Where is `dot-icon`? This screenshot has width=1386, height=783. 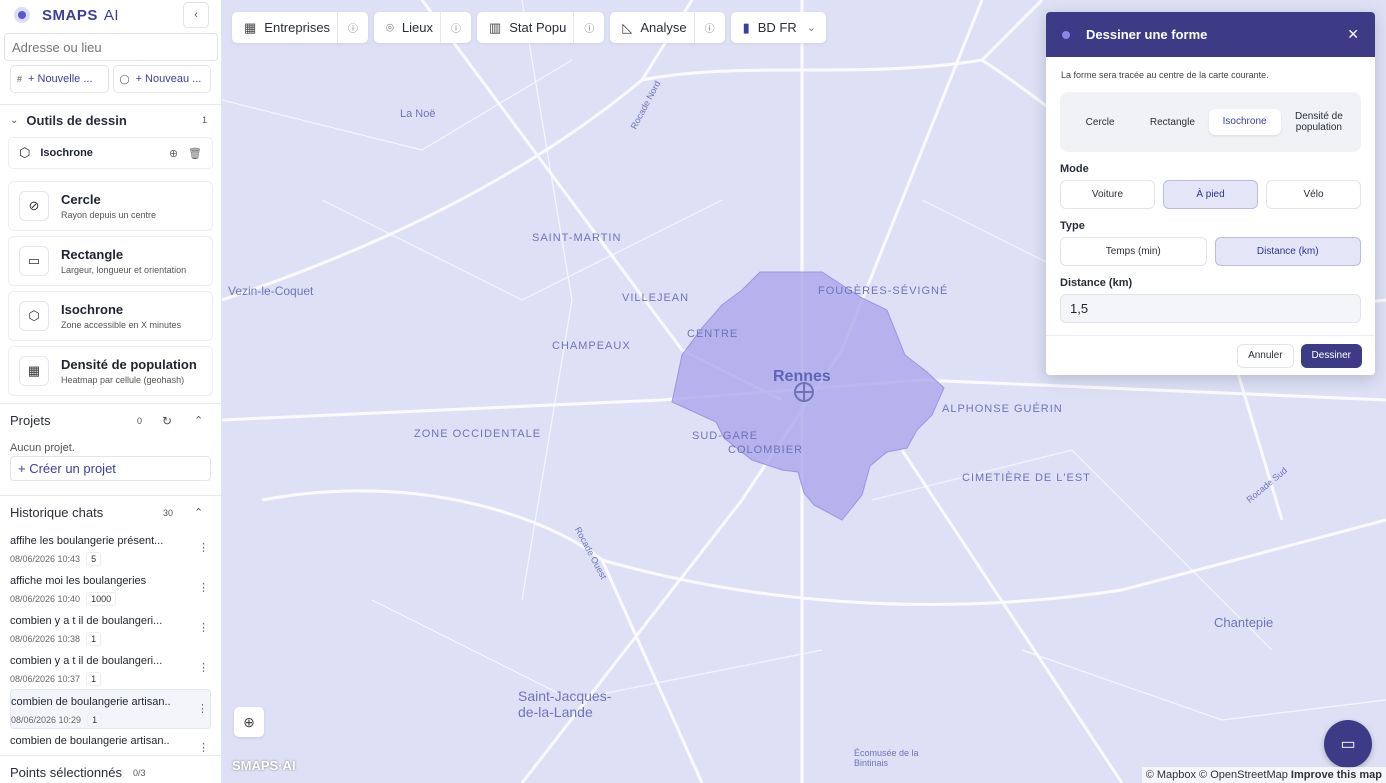 dot-icon is located at coordinates (1066, 34).